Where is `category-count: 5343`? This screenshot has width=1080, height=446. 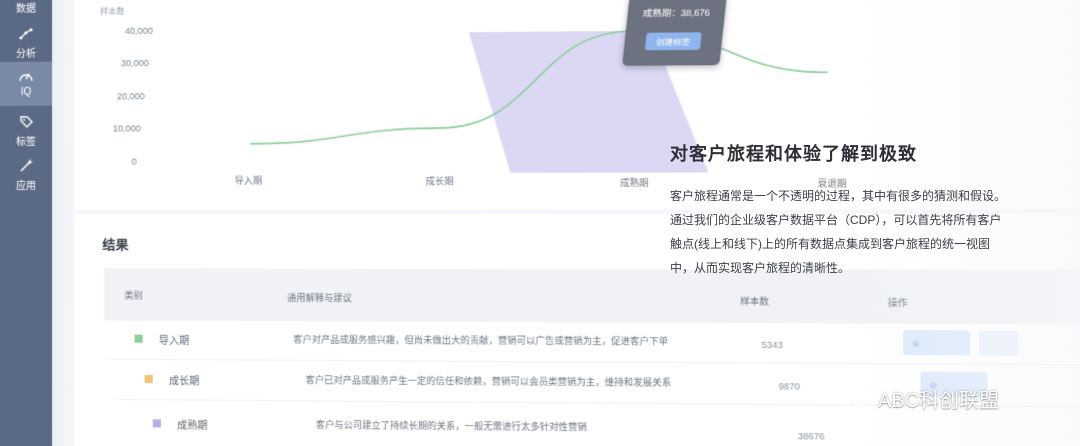 category-count: 5343 is located at coordinates (772, 345).